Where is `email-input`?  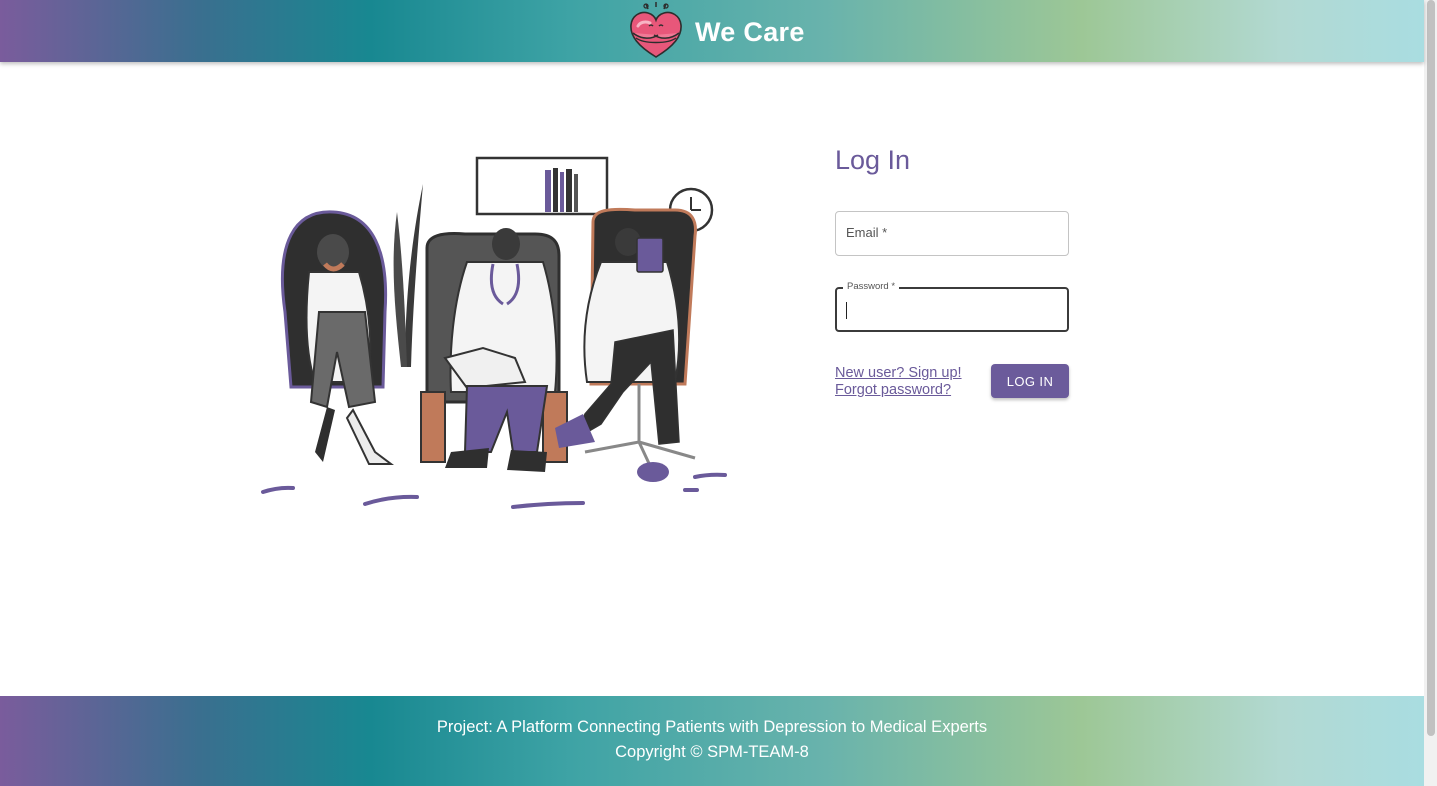 email-input is located at coordinates (952, 233).